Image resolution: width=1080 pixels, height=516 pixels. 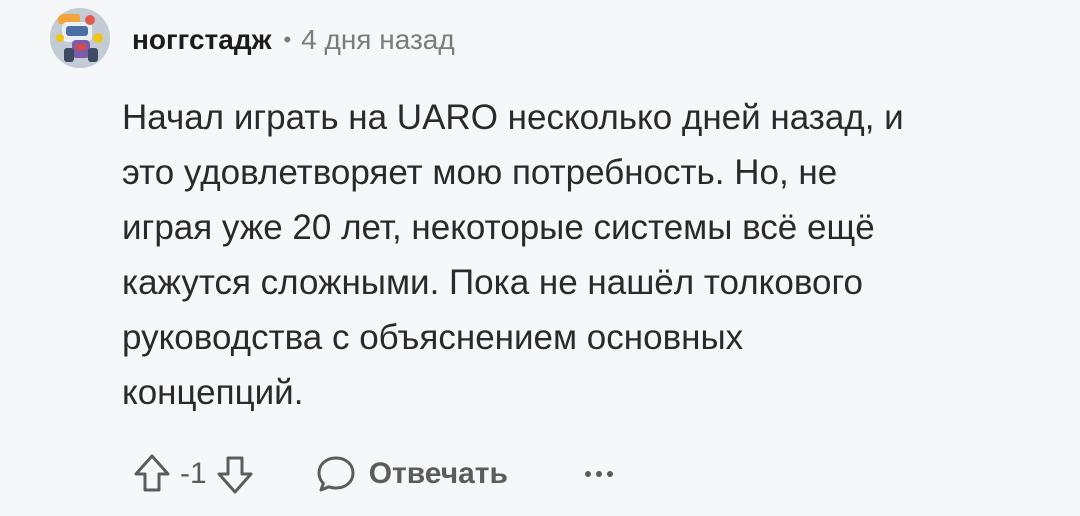 I want to click on more-options-button, so click(x=599, y=474).